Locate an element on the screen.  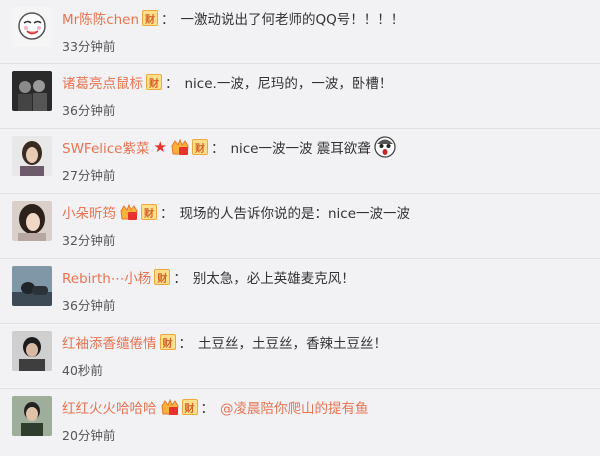
username-link: SWFelice紫菜 is located at coordinates (105, 147).